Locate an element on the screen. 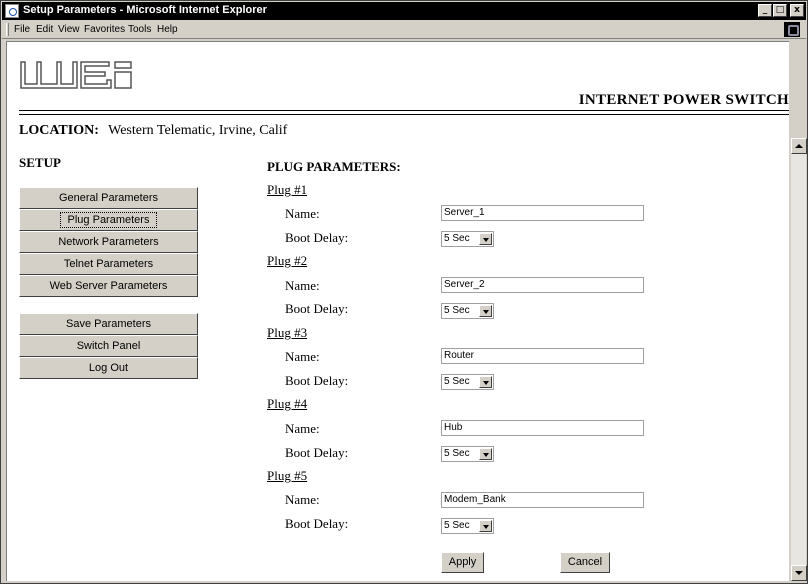 Image resolution: width=808 pixels, height=584 pixels. header-divider is located at coordinates (404, 112).